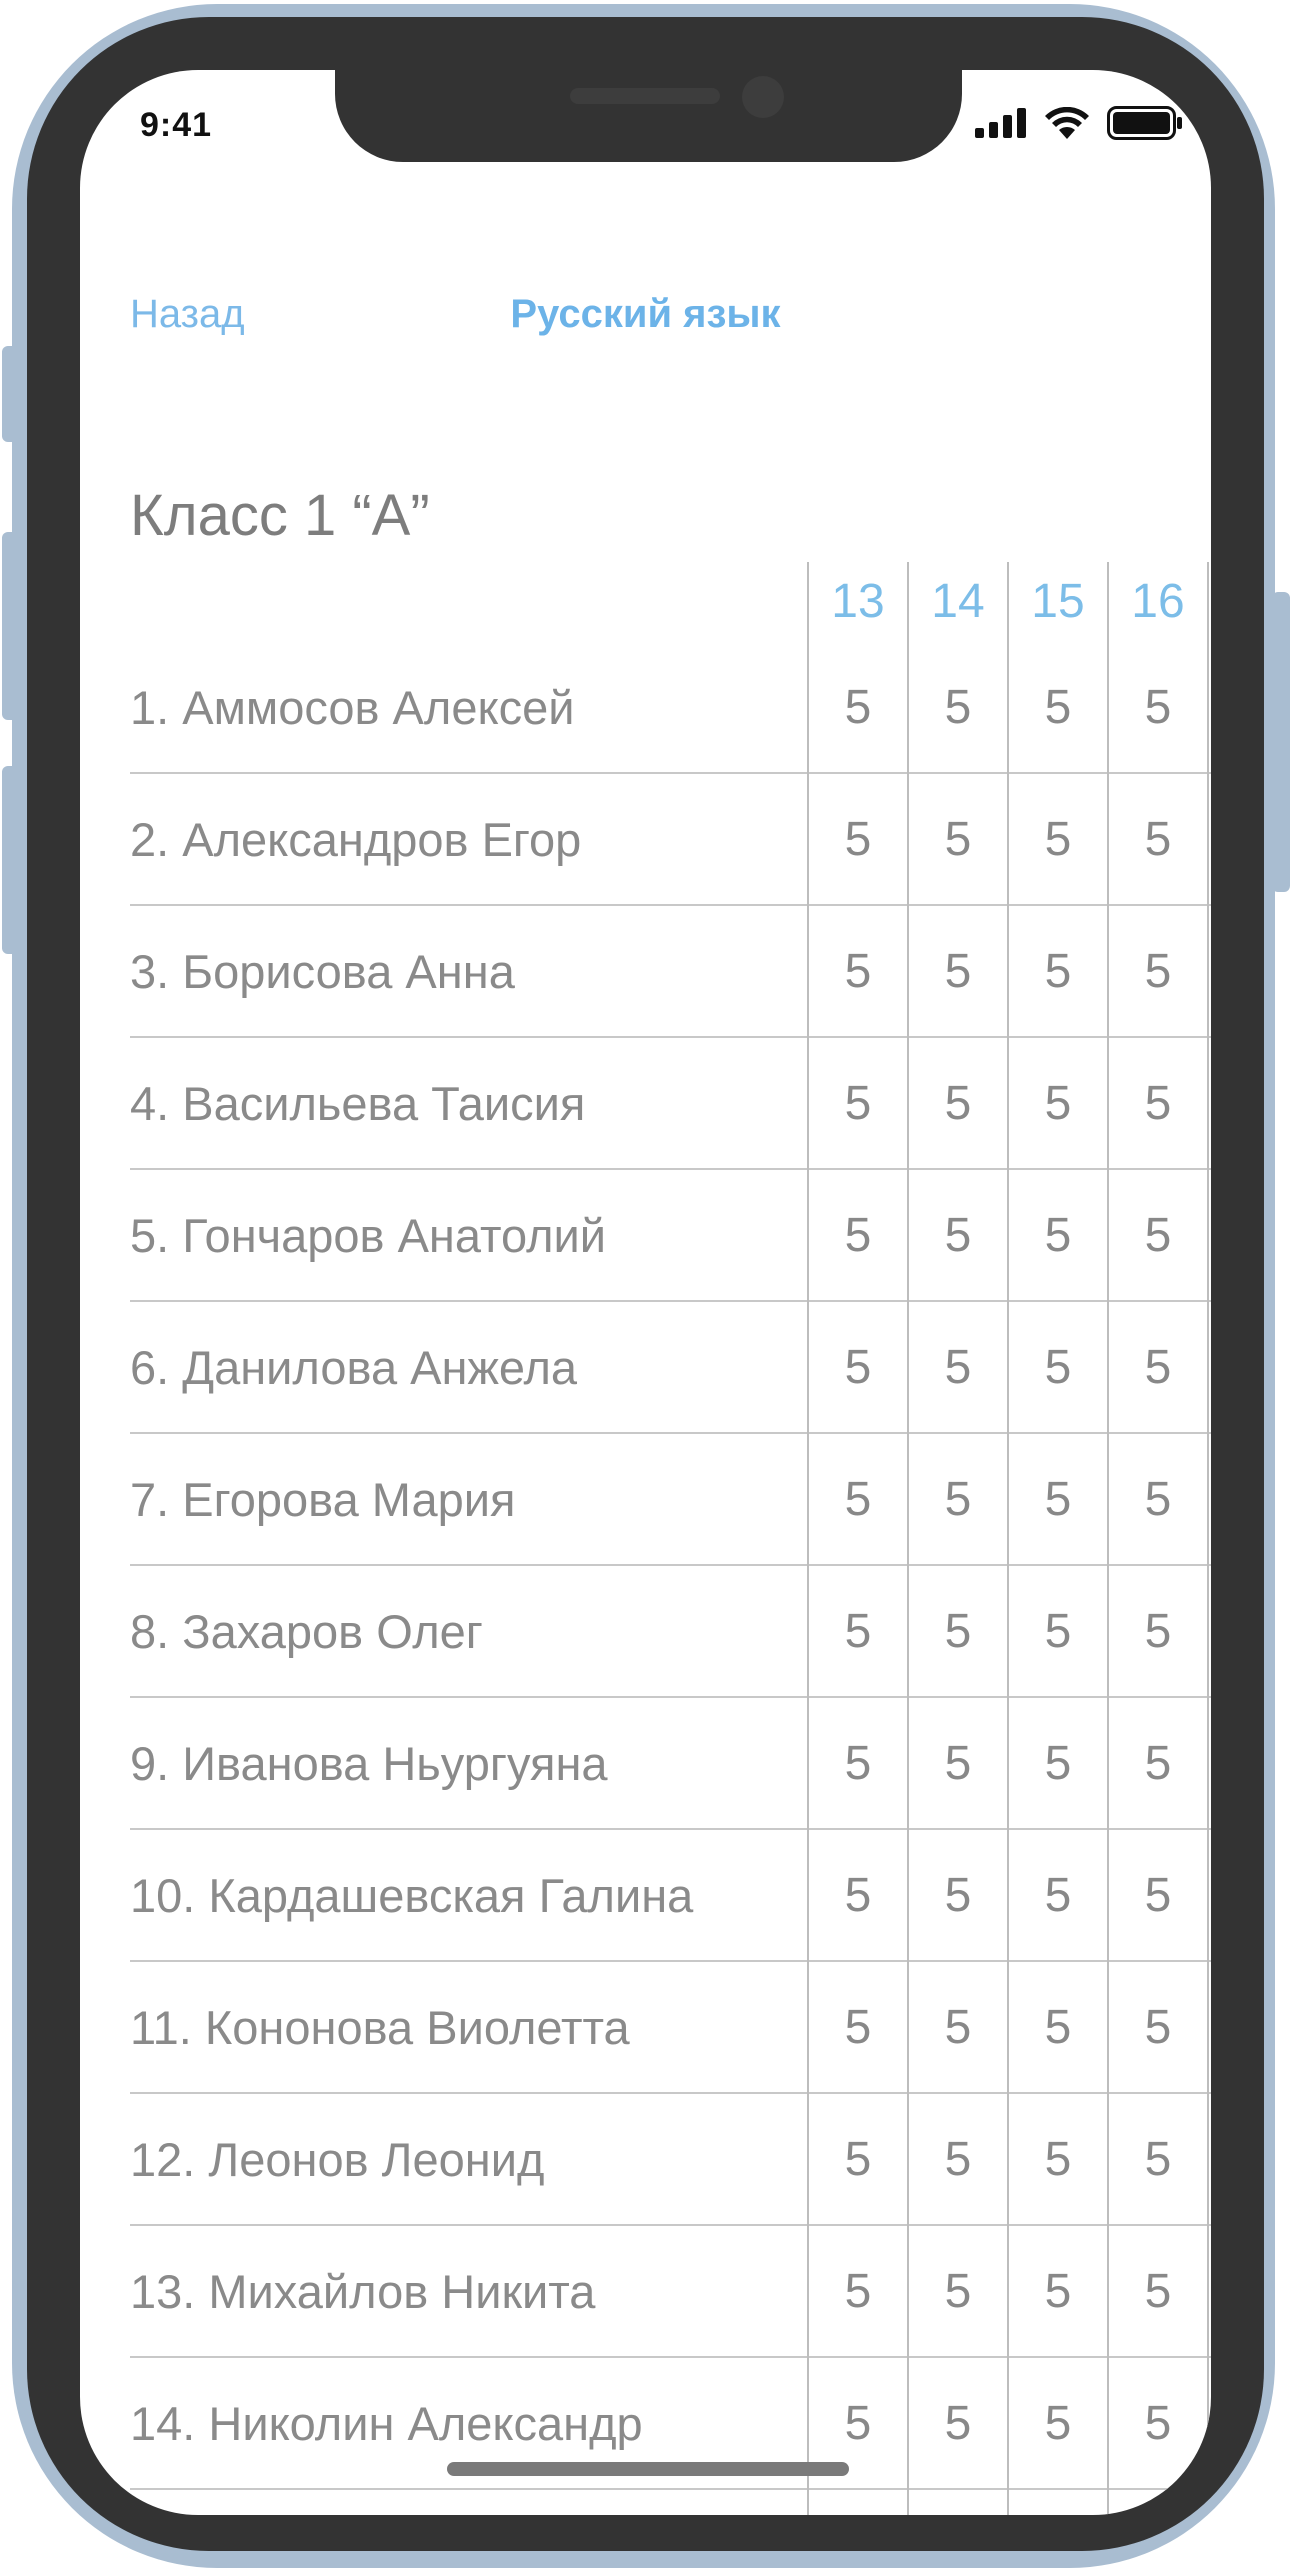 This screenshot has width=1293, height=2574. What do you see at coordinates (11, 394) in the screenshot?
I see `silent-switch` at bounding box center [11, 394].